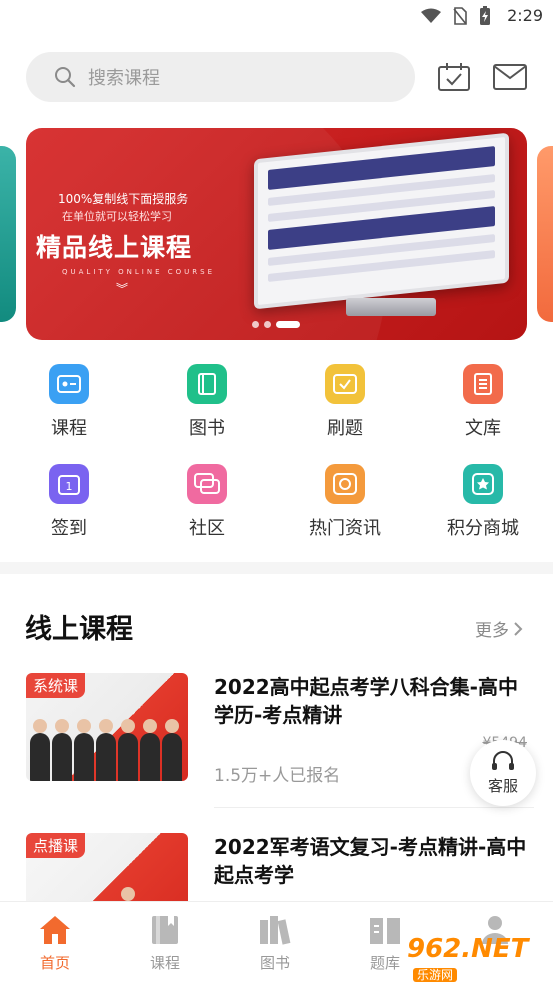 The width and height of the screenshot is (553, 983). I want to click on tab-label: 题库, so click(384, 963).